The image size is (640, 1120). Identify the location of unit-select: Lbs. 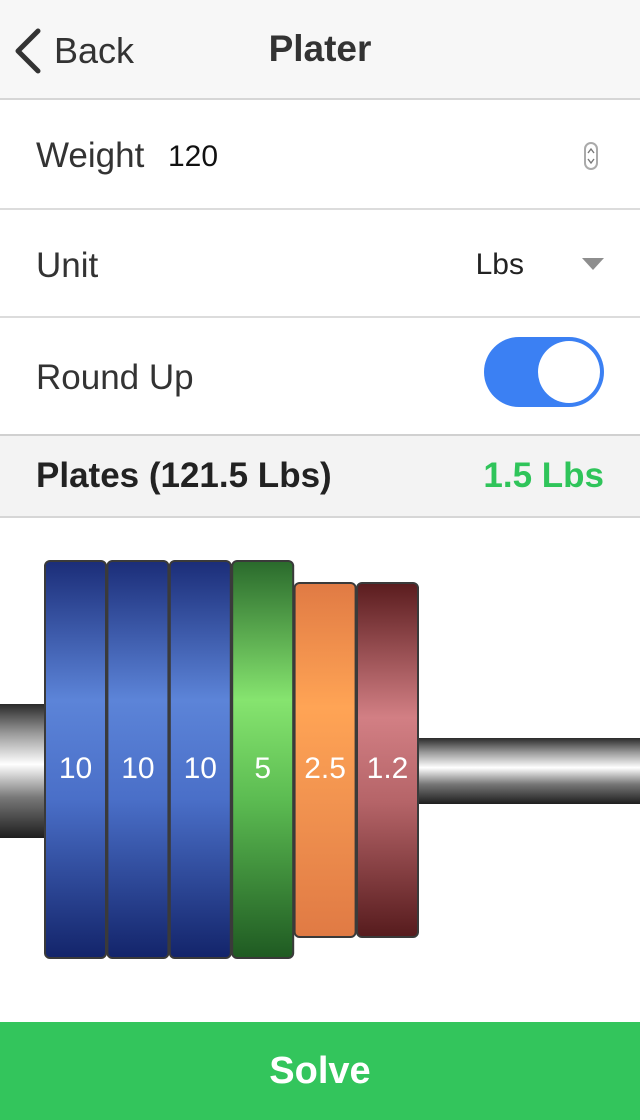
(500, 265).